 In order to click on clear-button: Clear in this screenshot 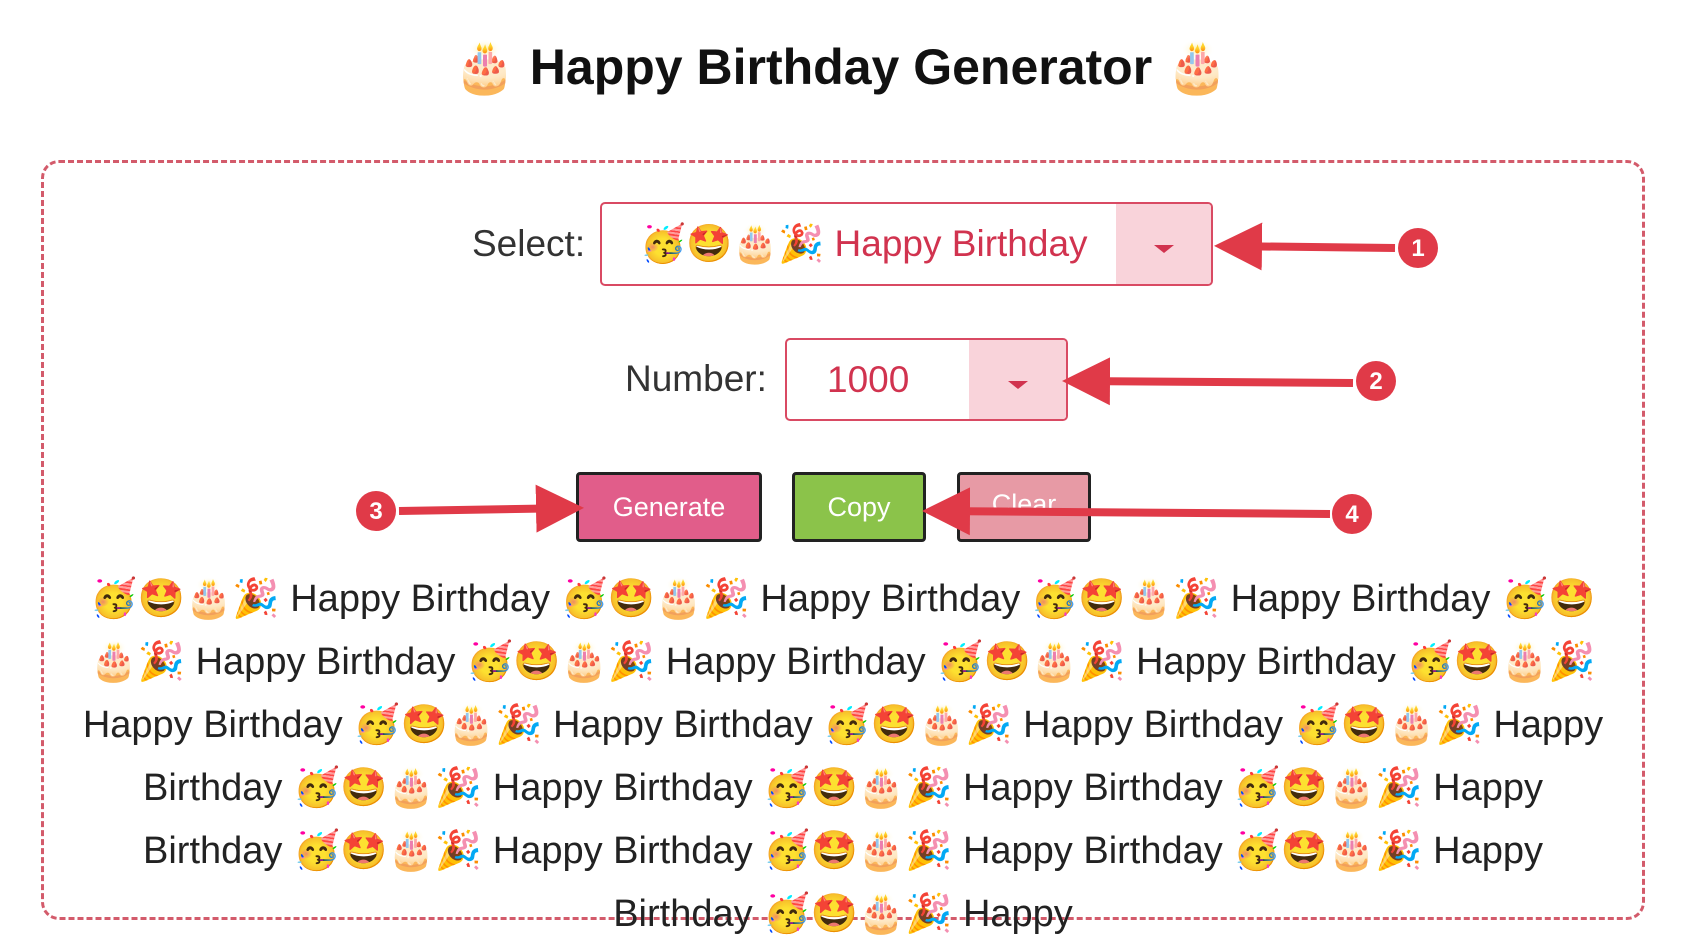, I will do `click(1024, 507)`.